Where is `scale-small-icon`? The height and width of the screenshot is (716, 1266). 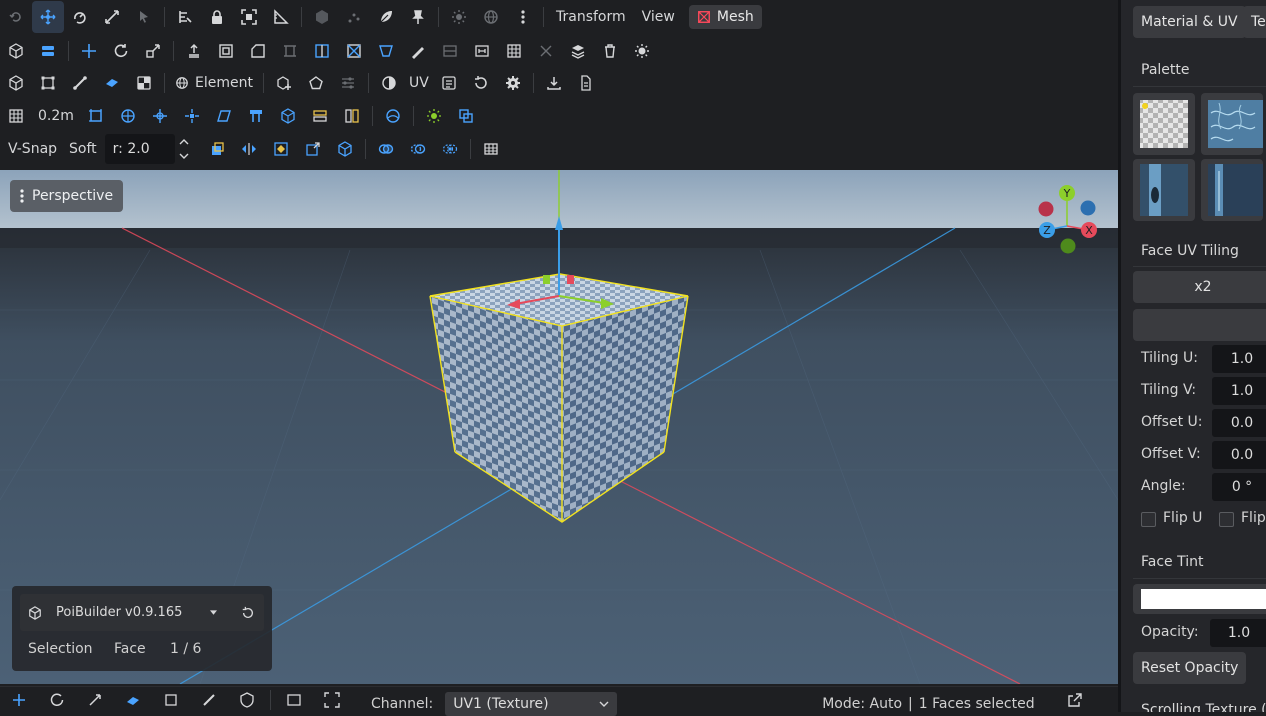 scale-small-icon is located at coordinates (95, 700).